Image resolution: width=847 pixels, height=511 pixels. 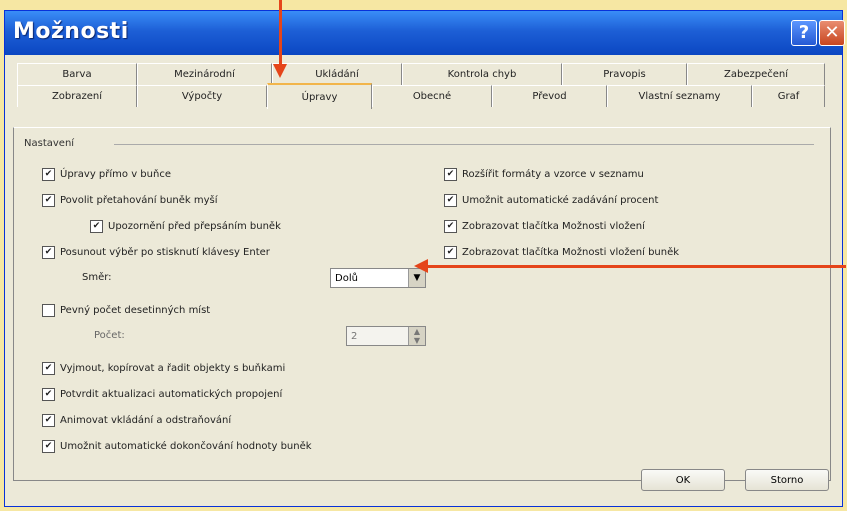 I want to click on count-value: 2, so click(x=354, y=336).